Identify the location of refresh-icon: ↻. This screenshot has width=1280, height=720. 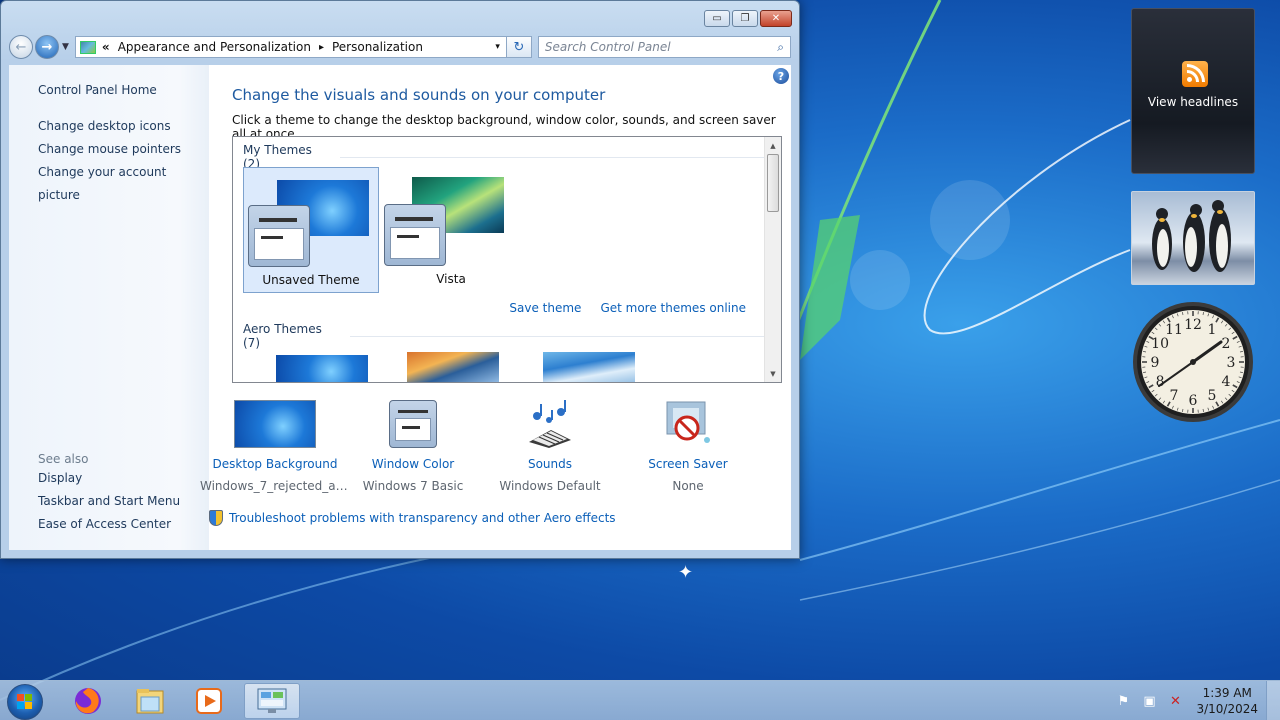
(519, 47).